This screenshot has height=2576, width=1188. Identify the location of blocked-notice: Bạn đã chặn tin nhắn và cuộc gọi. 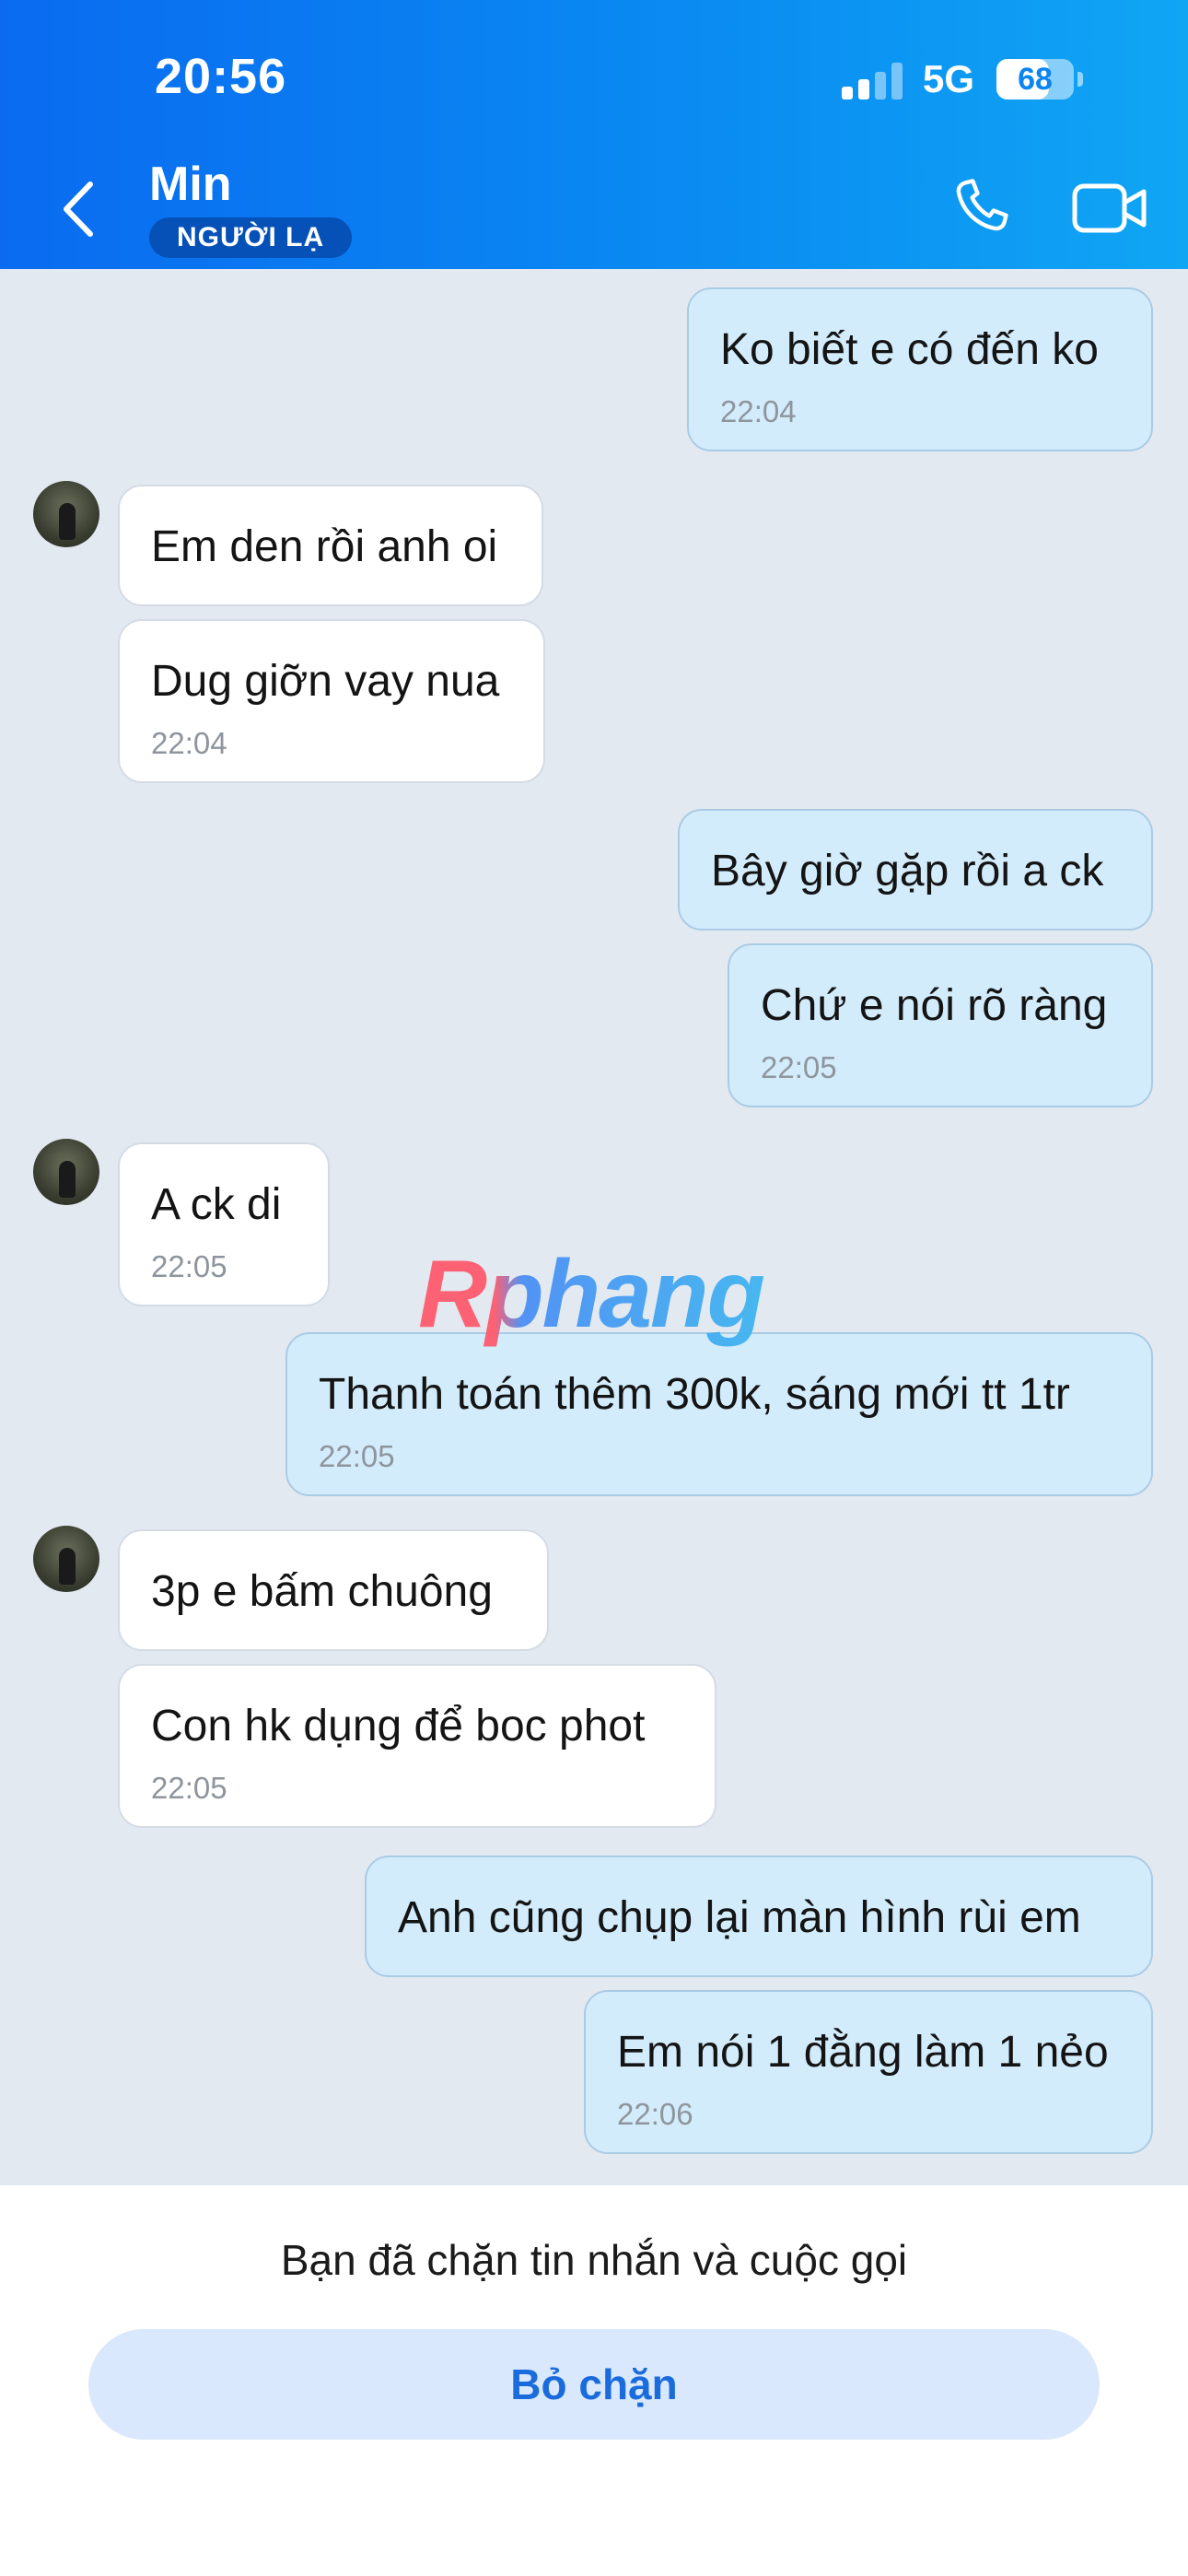
(594, 2260).